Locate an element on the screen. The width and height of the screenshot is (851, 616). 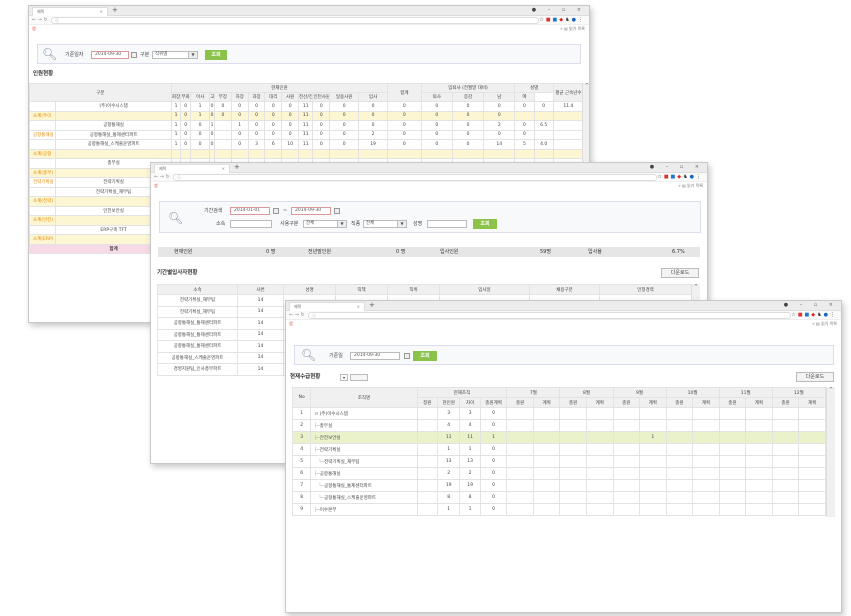
col-header: 직책 is located at coordinates (361, 289).